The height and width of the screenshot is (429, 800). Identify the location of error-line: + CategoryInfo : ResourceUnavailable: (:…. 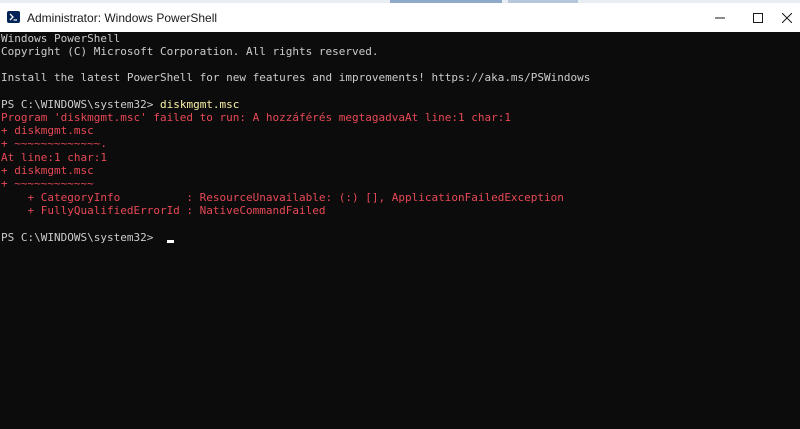
(282, 197).